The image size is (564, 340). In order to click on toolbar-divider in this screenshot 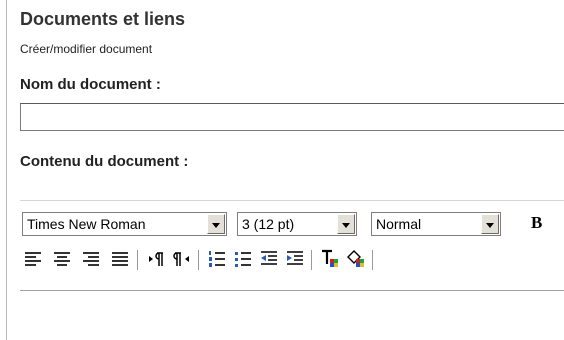, I will do `click(292, 200)`.